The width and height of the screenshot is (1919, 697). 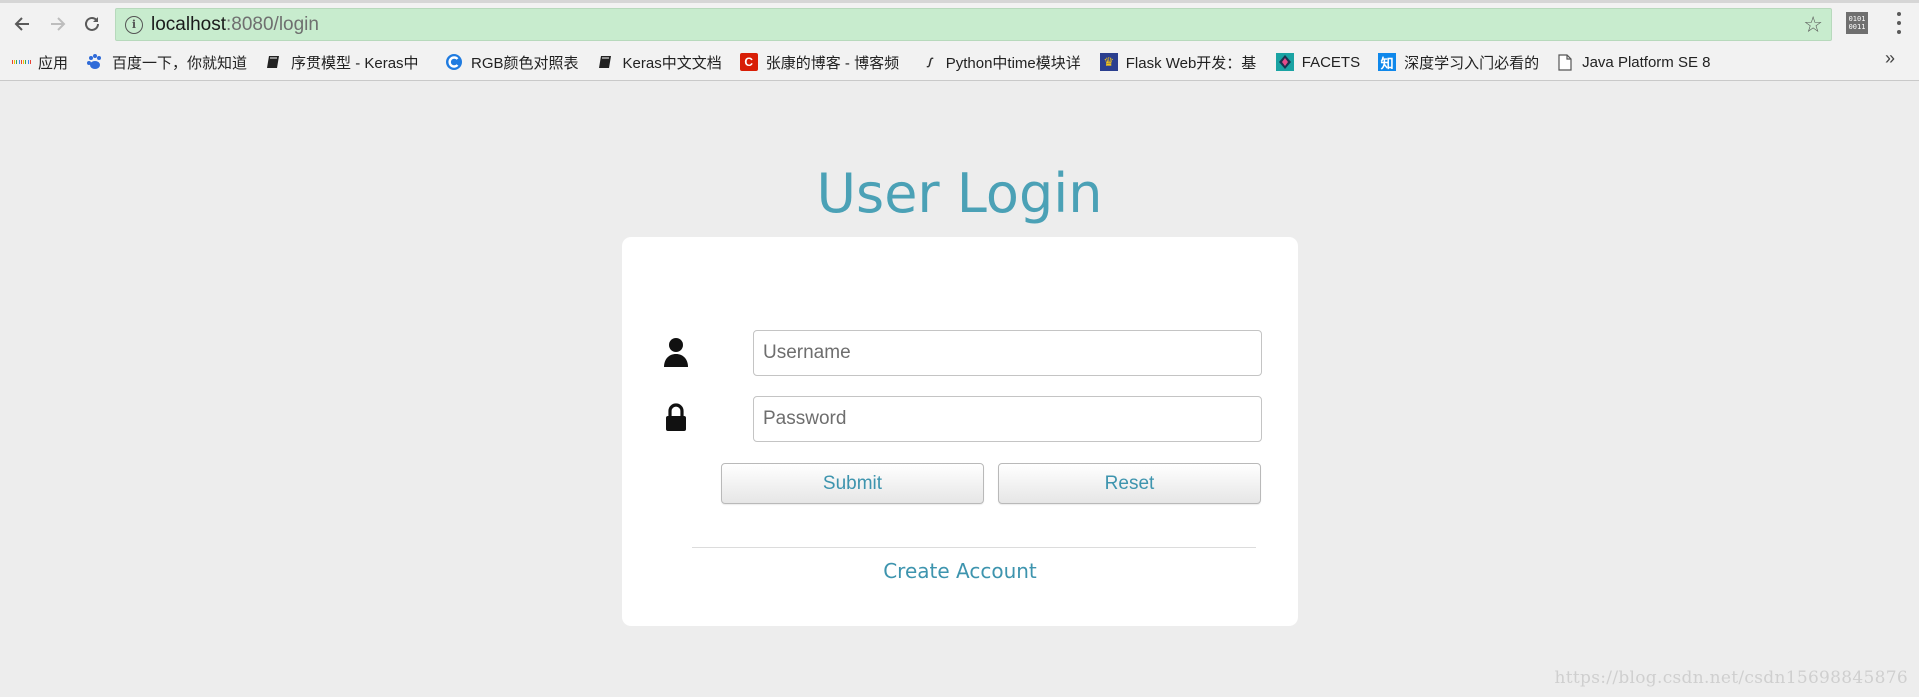 What do you see at coordinates (134, 24) in the screenshot?
I see `info-icon: i` at bounding box center [134, 24].